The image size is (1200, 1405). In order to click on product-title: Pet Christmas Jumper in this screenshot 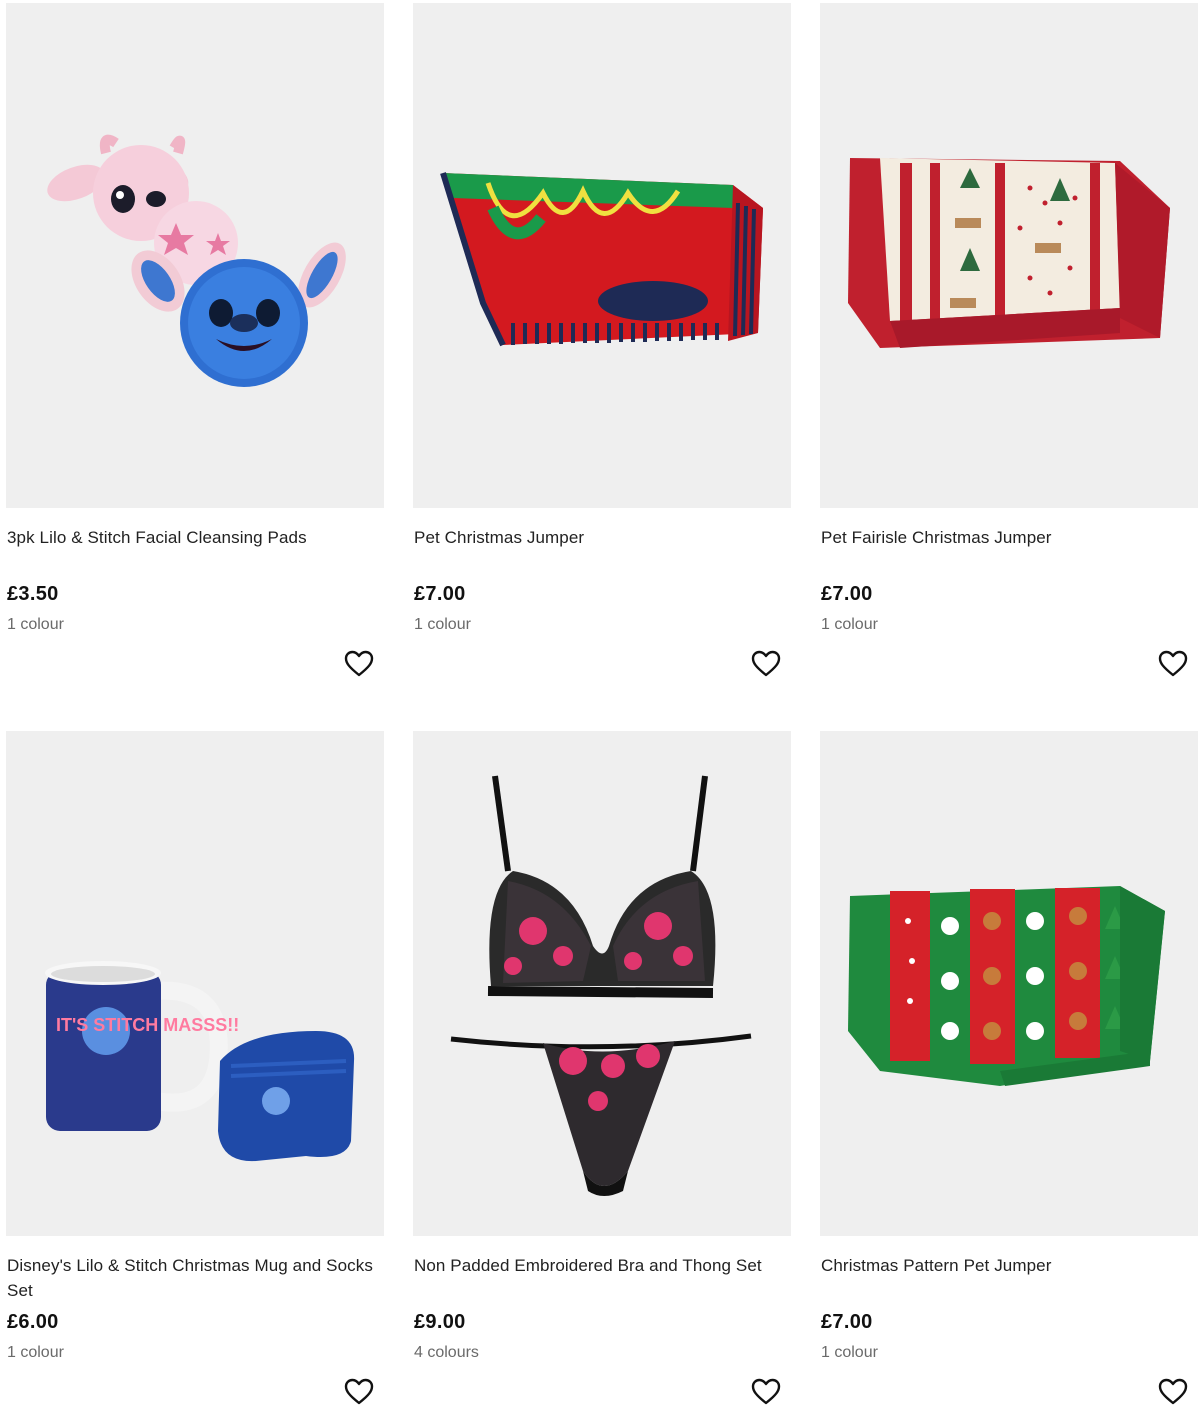, I will do `click(599, 537)`.